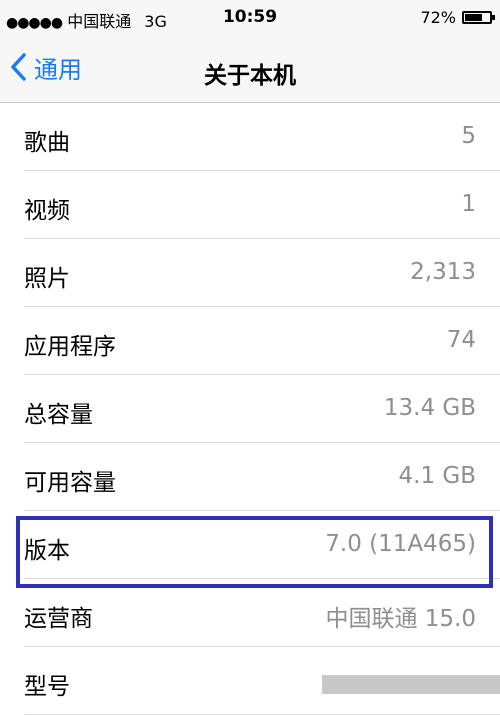  What do you see at coordinates (478, 17) in the screenshot?
I see `battery-icon` at bounding box center [478, 17].